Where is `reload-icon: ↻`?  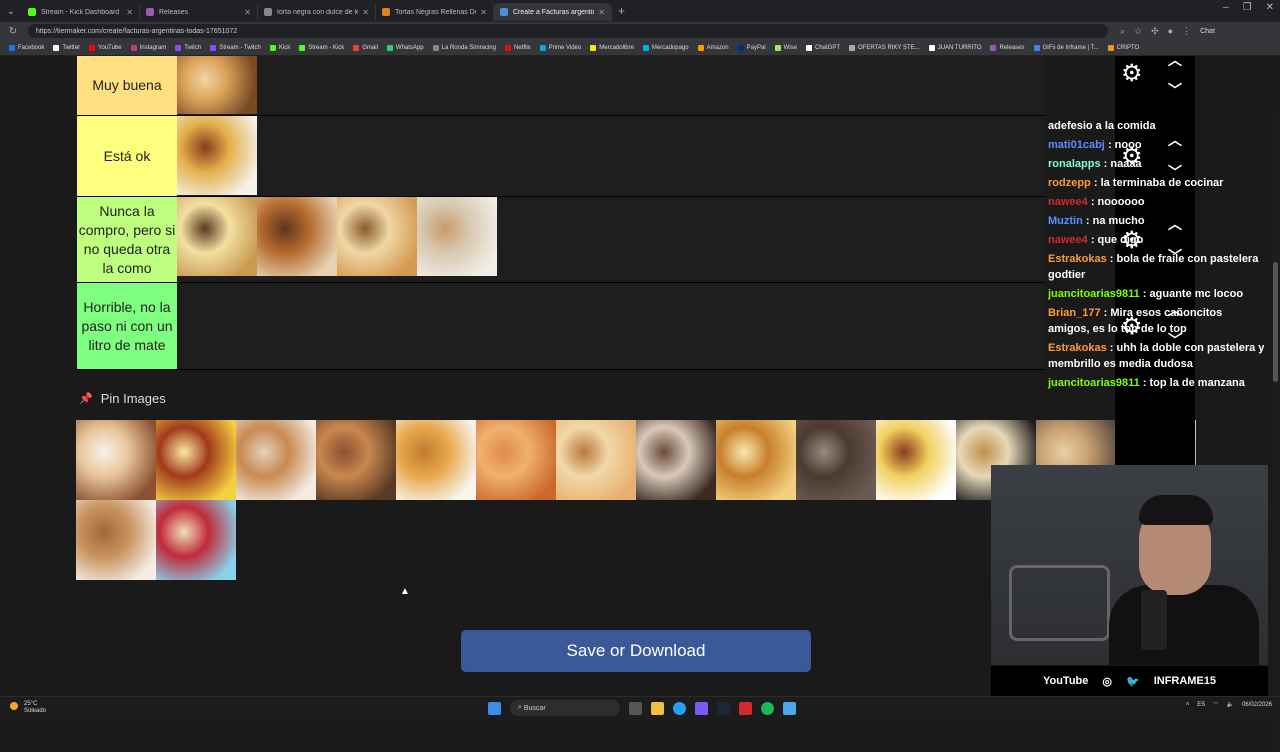 reload-icon: ↻ is located at coordinates (13, 31).